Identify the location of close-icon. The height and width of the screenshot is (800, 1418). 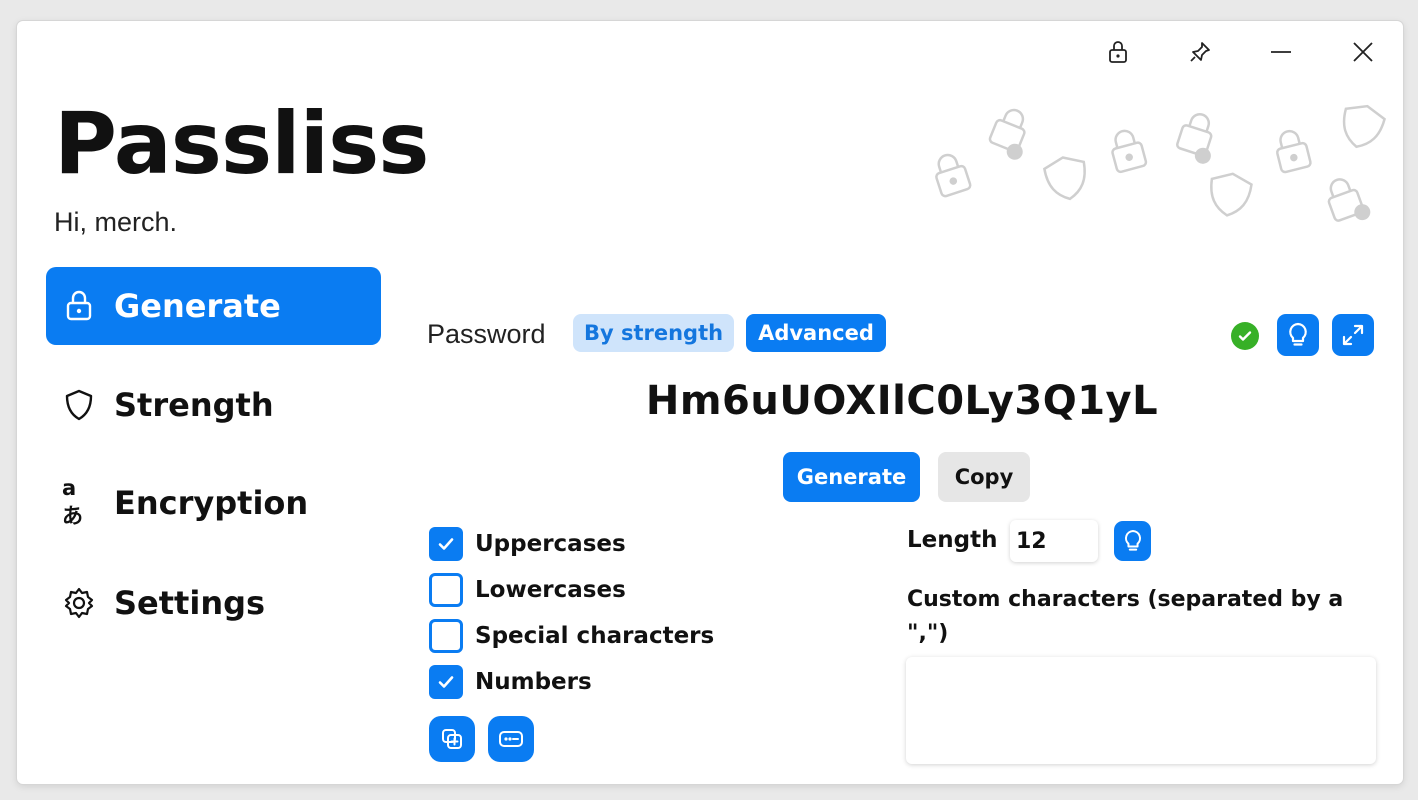
(1363, 52).